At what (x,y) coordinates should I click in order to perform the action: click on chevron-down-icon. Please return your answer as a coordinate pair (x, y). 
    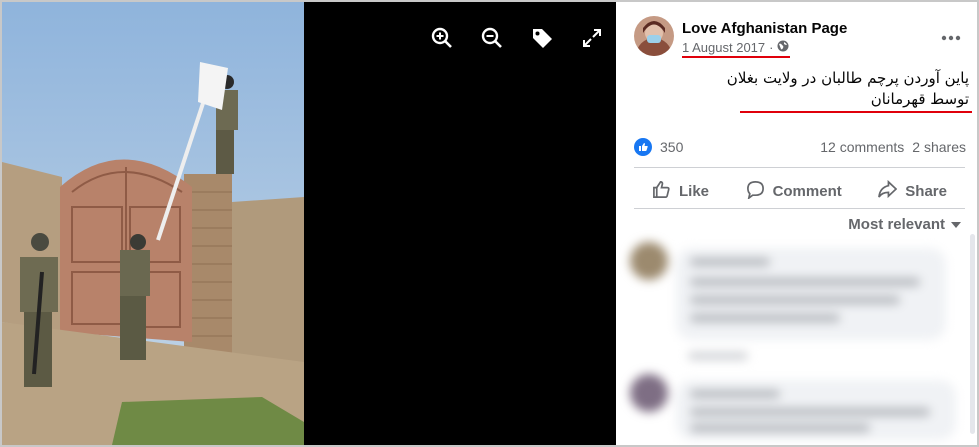
    Looking at the image, I should click on (956, 224).